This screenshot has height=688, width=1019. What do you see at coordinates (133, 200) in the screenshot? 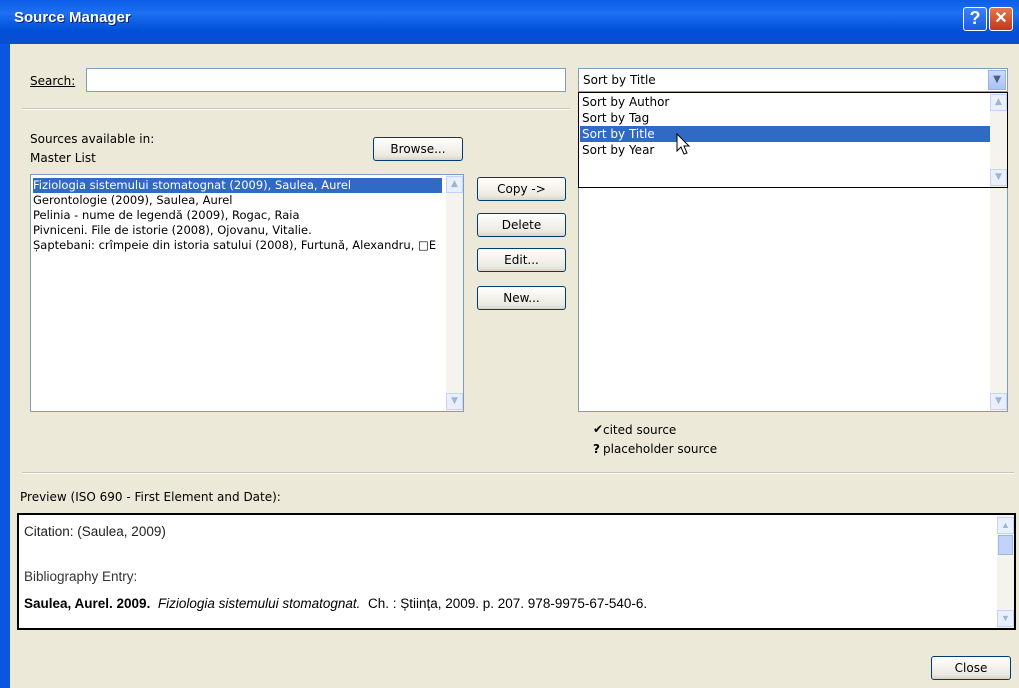
I see `list-item: Gerontologie (2009), Saulea, Aurel` at bounding box center [133, 200].